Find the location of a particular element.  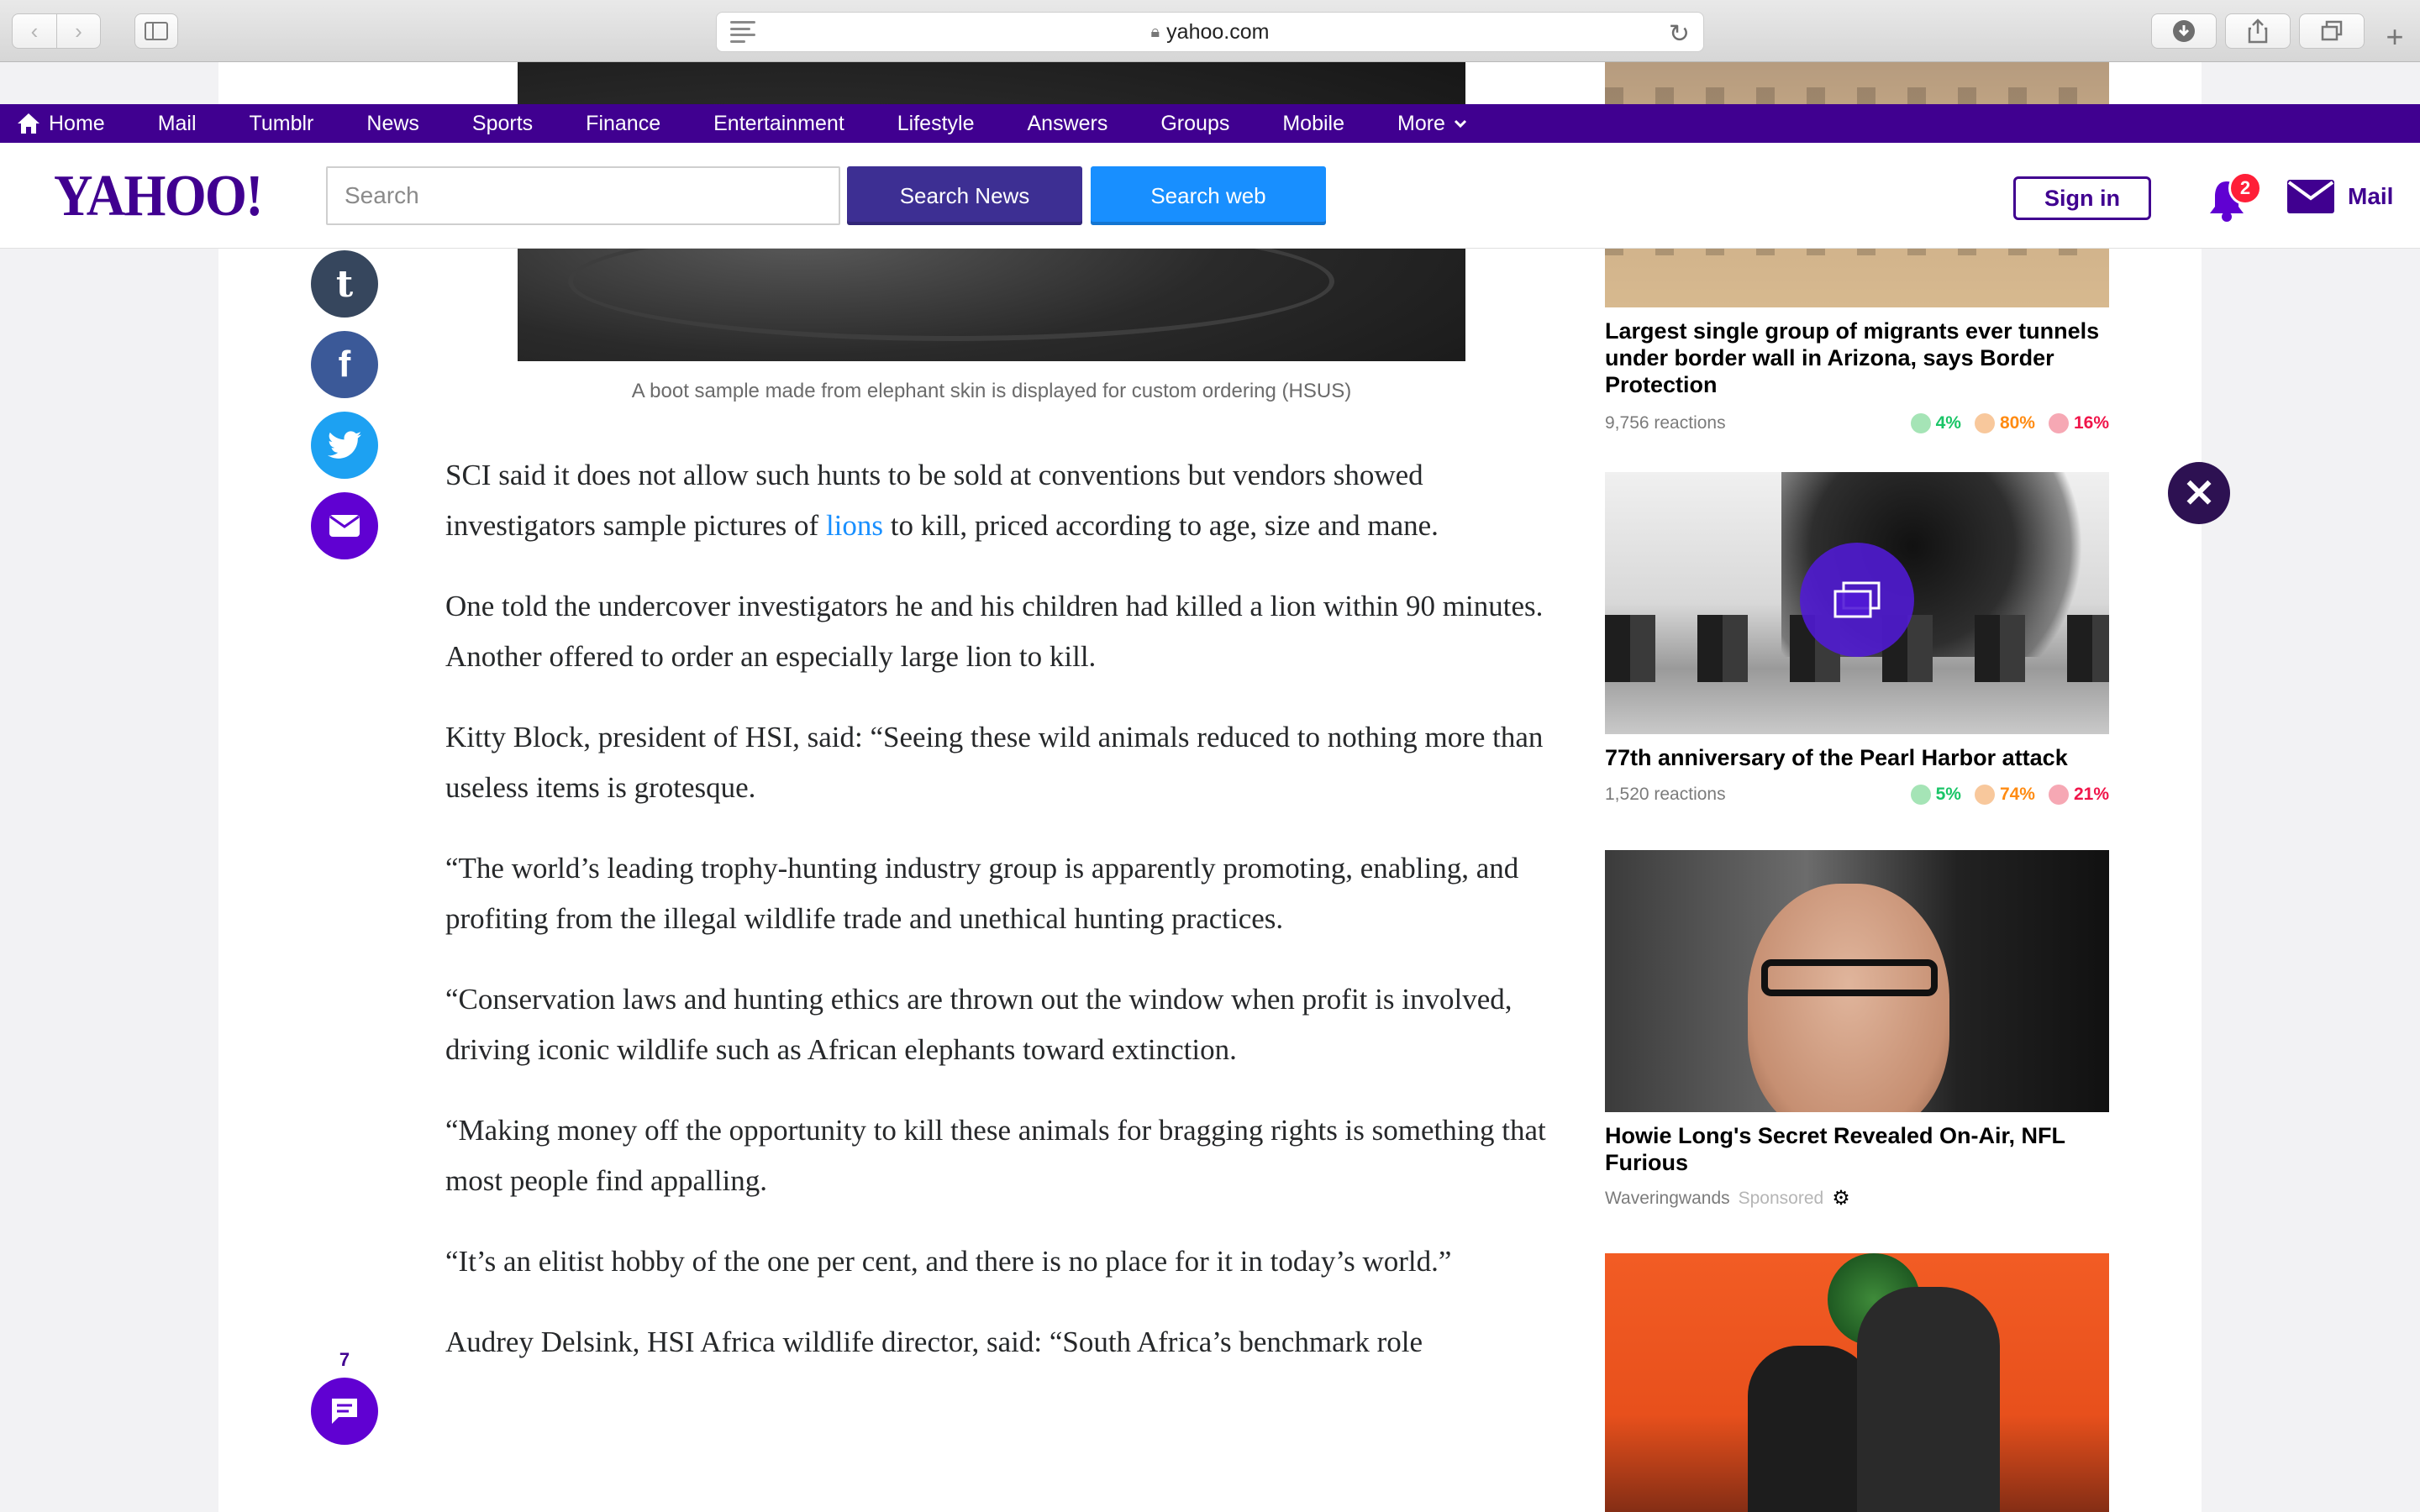

nav-groups: Groups is located at coordinates (1195, 124).